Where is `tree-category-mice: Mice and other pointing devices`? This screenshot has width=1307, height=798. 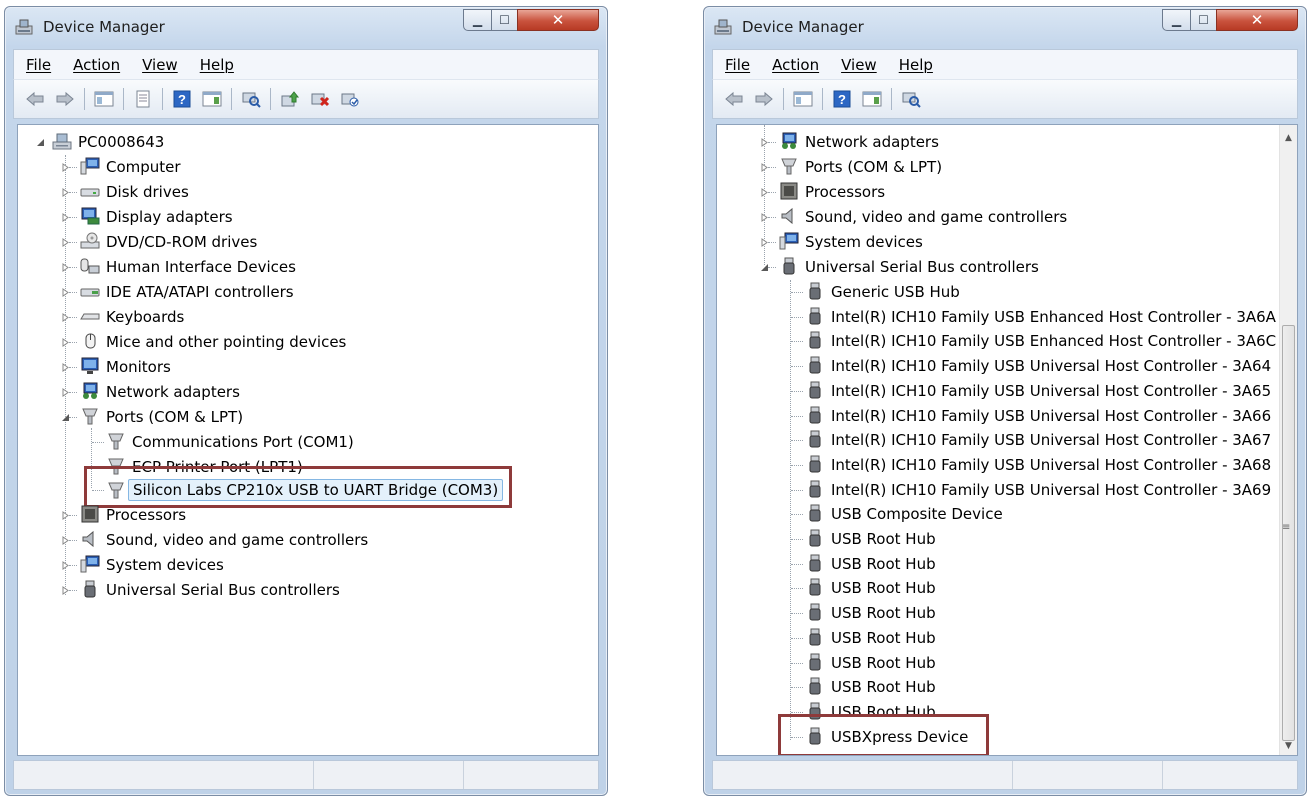 tree-category-mice: Mice and other pointing devices is located at coordinates (268, 342).